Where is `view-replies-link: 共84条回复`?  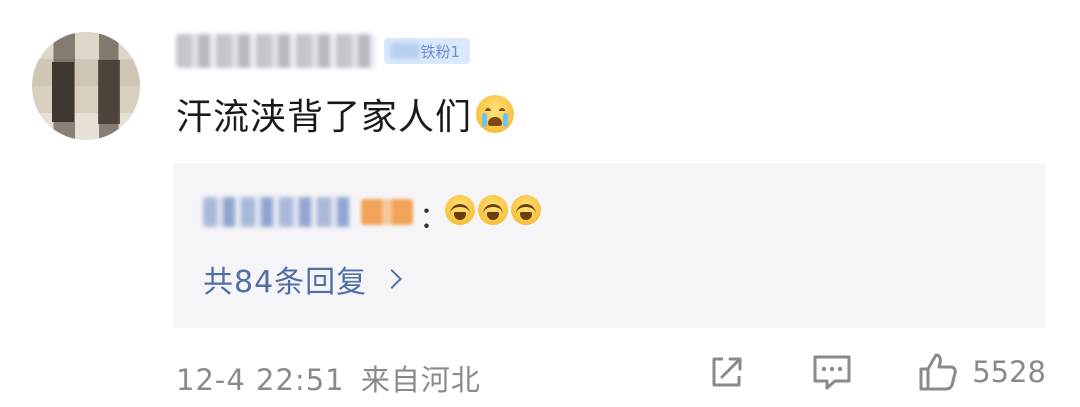 view-replies-link: 共84条回复 is located at coordinates (303, 279).